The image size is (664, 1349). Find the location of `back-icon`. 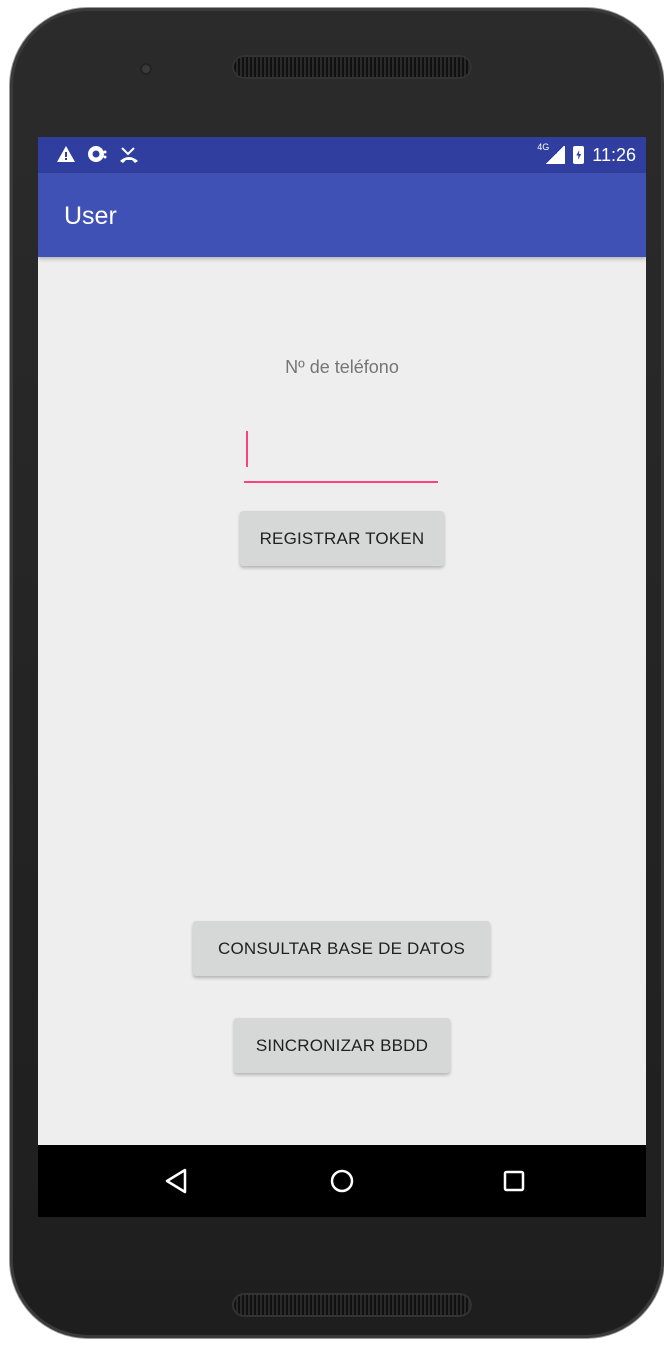

back-icon is located at coordinates (176, 1181).